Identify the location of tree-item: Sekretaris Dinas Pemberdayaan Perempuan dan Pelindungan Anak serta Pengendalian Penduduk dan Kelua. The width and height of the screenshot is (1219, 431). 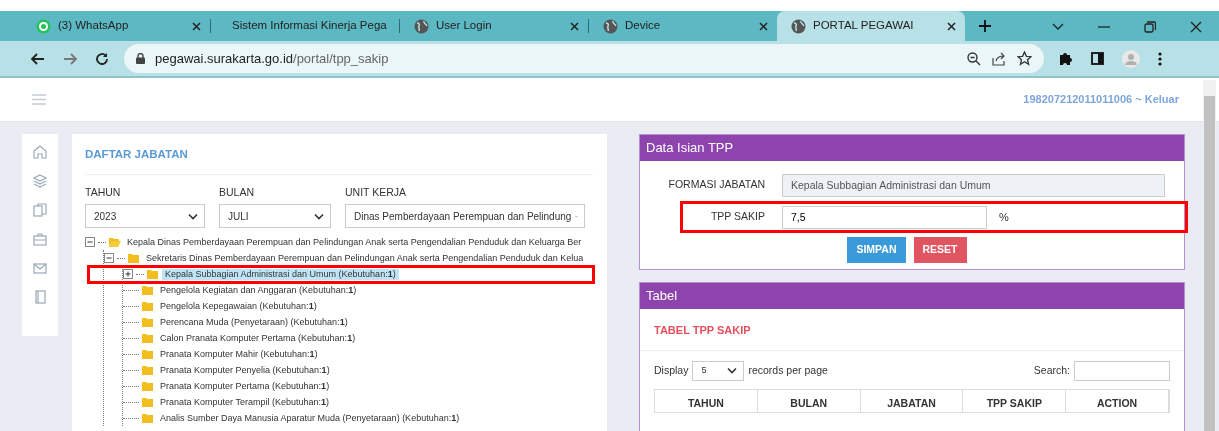
(365, 258).